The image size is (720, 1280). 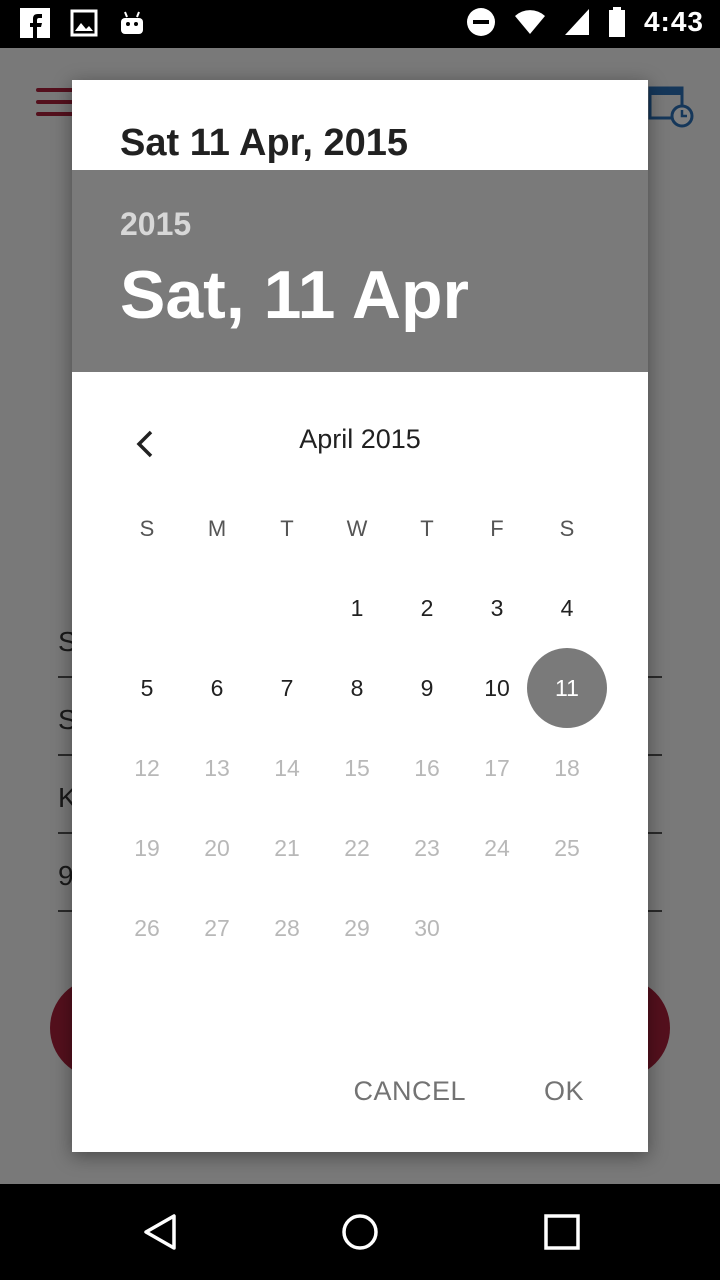 I want to click on calendar-day-label: 14, so click(x=287, y=767).